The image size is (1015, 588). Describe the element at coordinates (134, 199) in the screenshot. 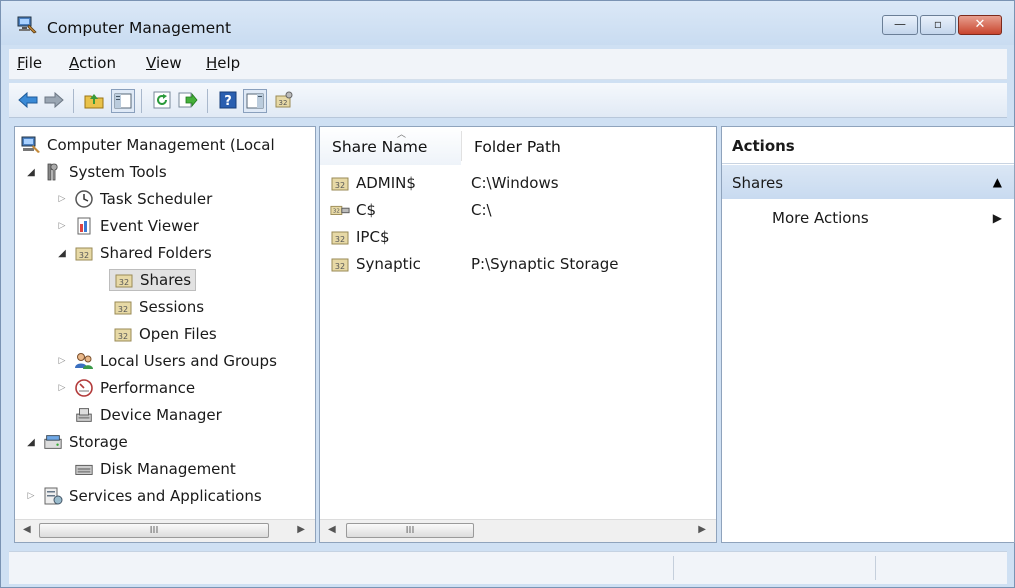

I see `tree-item-task-scheduler: ▷ Task Scheduler` at that location.